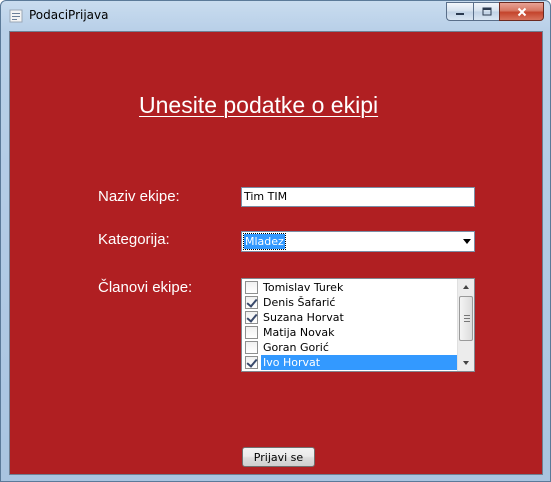  I want to click on list-item-selected: Ivo Horvat, so click(350, 362).